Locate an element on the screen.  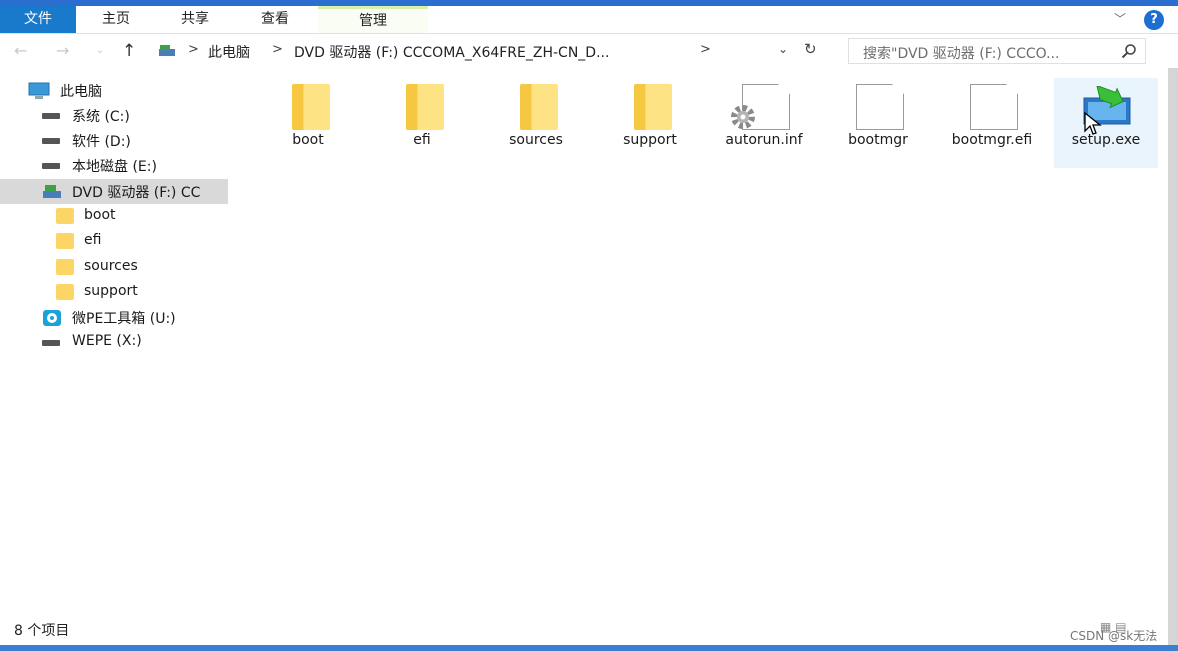
sidebar-item-label: DVD 驱动器 (F:) CC is located at coordinates (136, 193).